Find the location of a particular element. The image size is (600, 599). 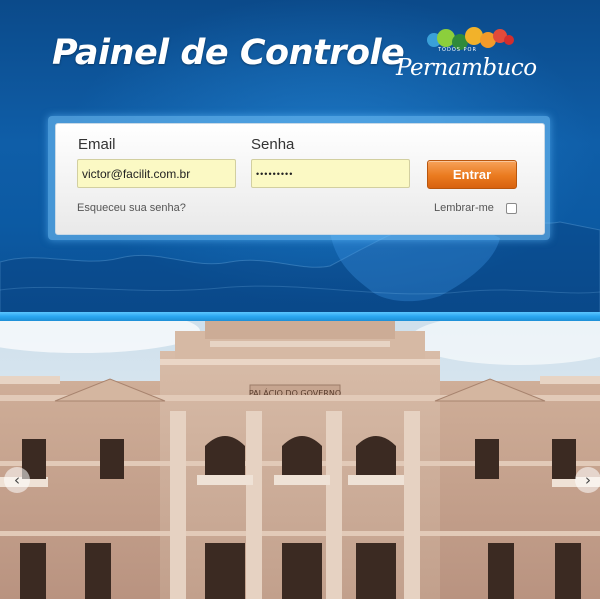

logo-tagline: TODOS POR is located at coordinates (457, 50).